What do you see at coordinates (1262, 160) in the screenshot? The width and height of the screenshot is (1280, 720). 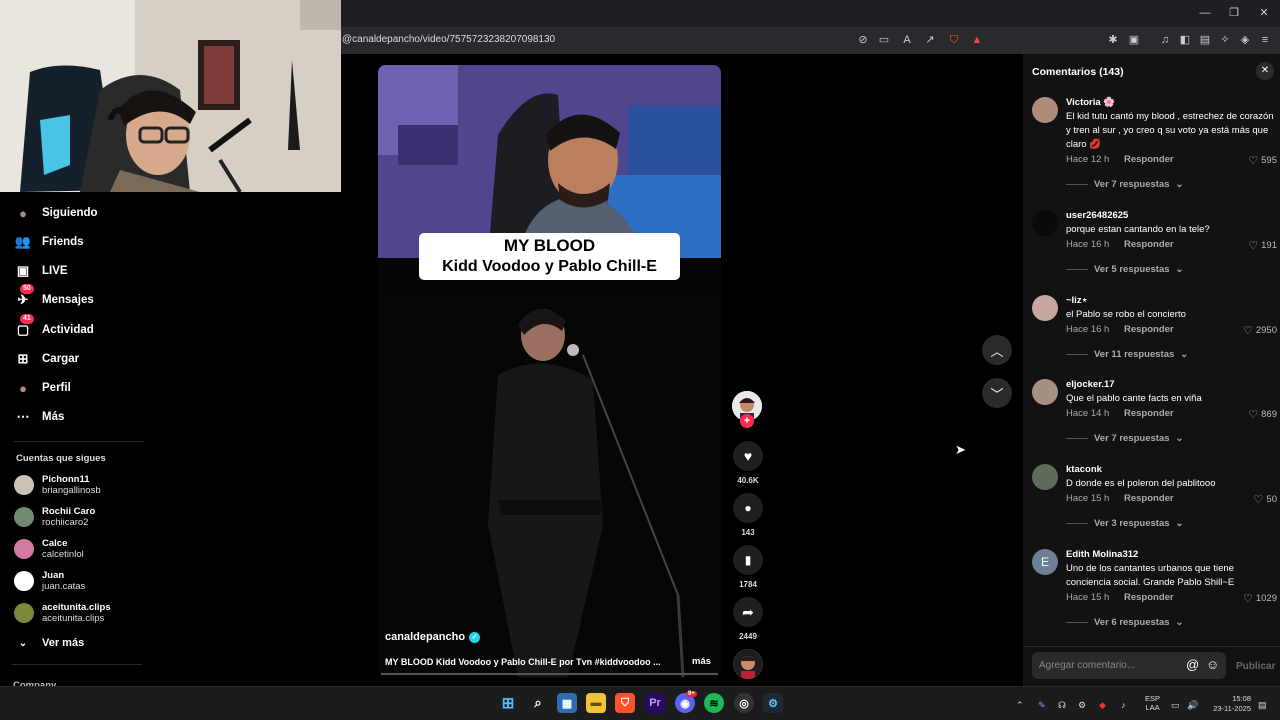 I see `comment-like-button: ♡ 595` at bounding box center [1262, 160].